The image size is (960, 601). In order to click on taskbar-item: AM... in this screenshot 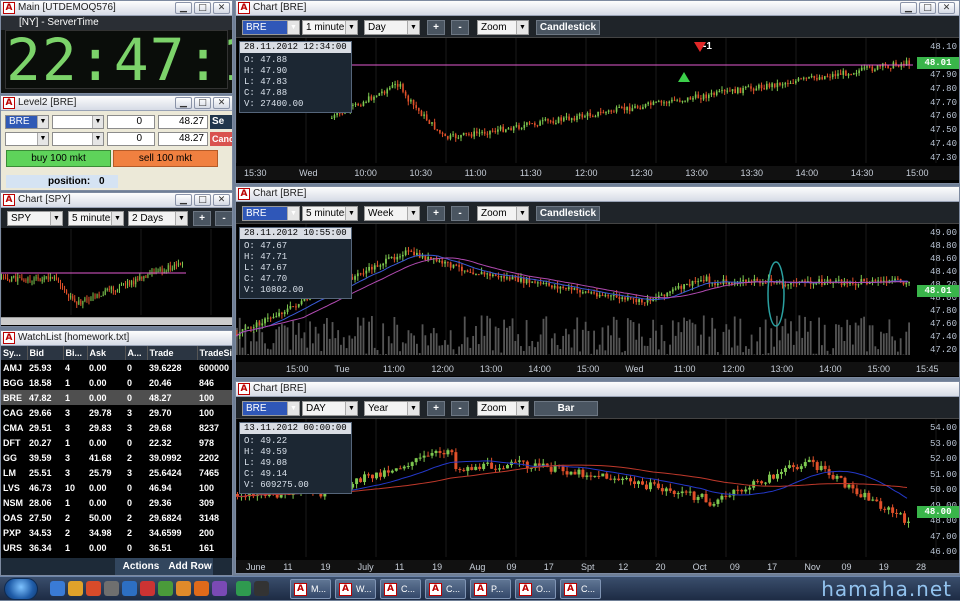, I will do `click(310, 589)`.